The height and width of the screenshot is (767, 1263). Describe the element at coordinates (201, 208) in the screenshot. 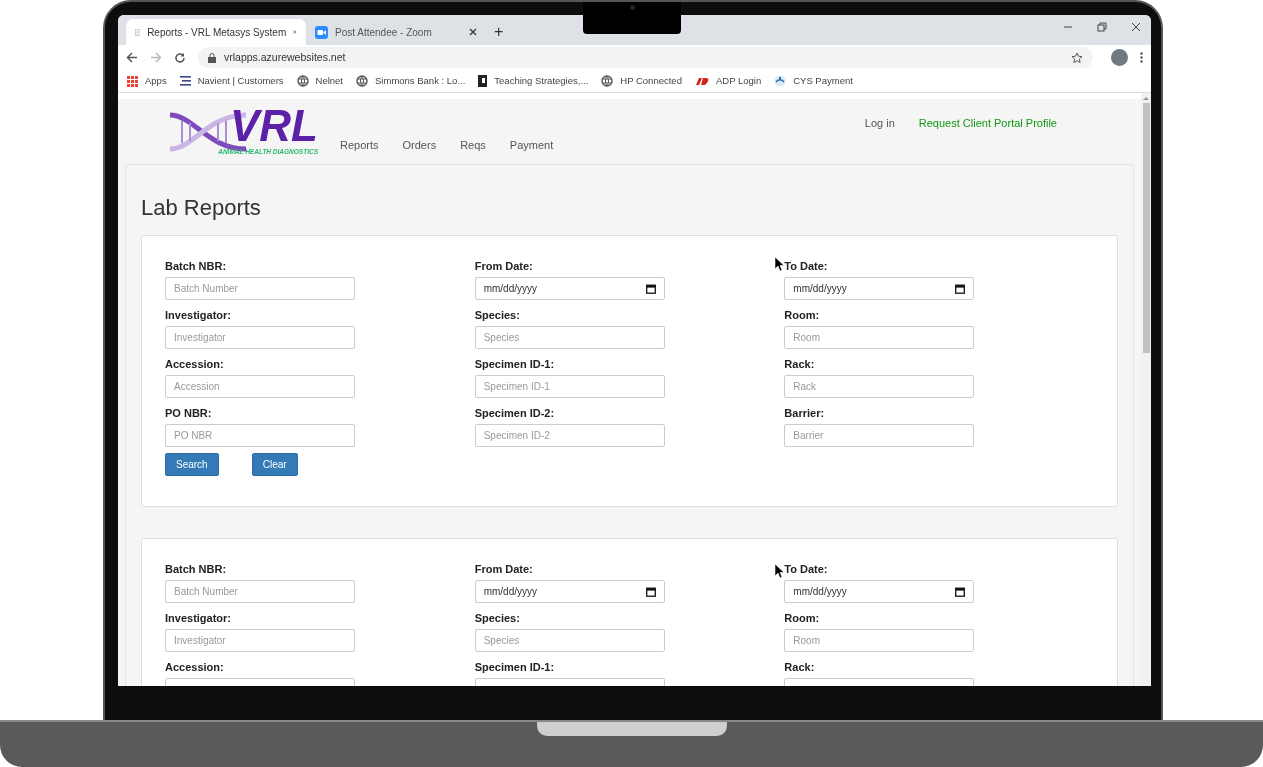

I see `page-title: Lab Reports` at that location.